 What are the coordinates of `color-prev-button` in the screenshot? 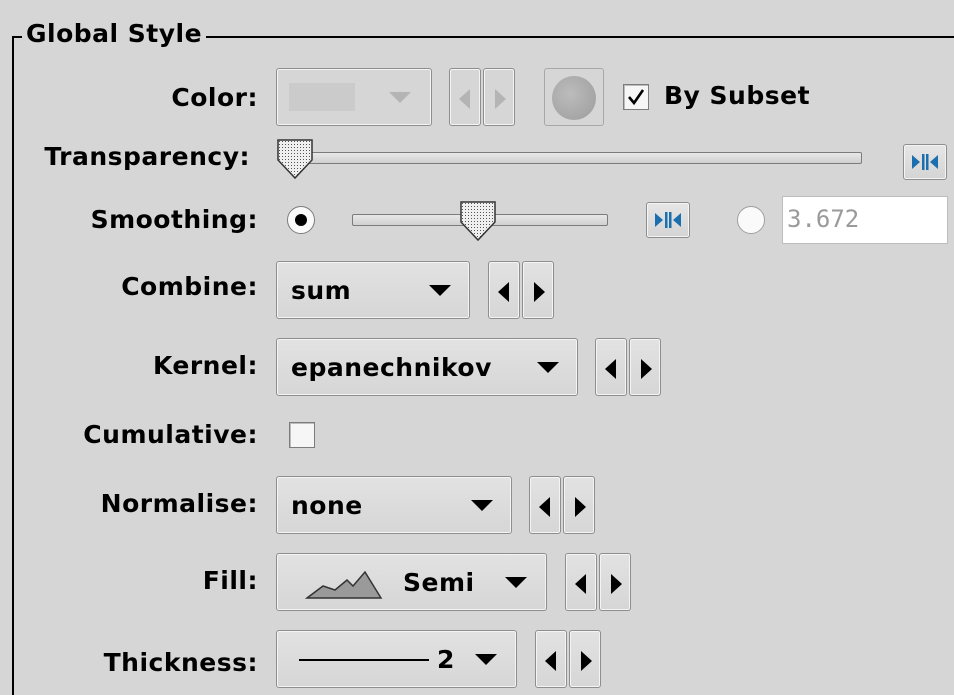 It's located at (465, 97).